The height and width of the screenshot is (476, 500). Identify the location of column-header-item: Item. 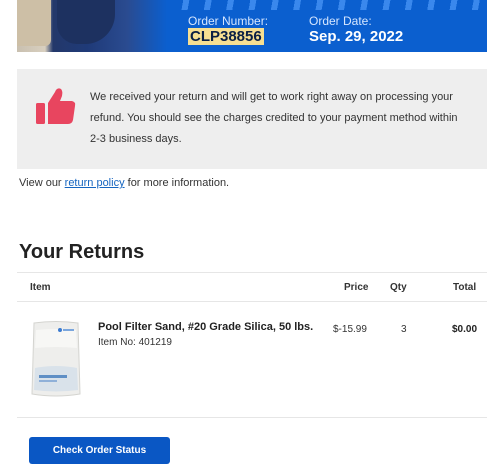
(40, 287).